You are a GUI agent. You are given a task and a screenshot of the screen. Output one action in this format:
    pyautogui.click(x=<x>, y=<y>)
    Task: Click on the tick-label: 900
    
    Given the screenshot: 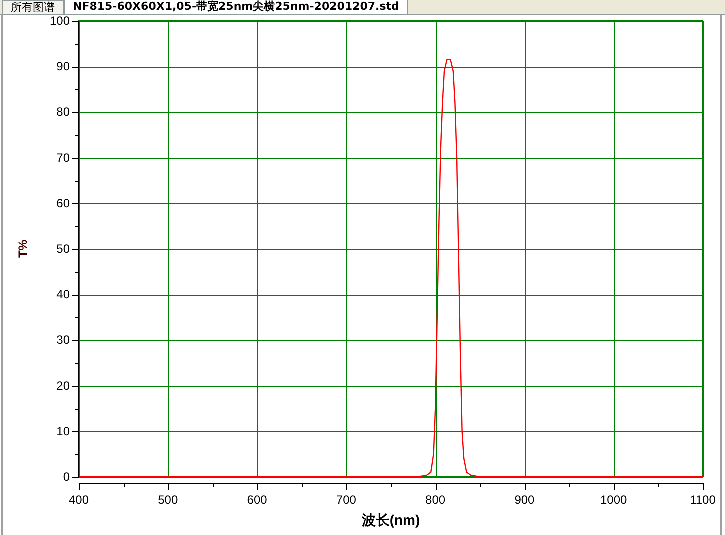 What is the action you would take?
    pyautogui.click(x=524, y=500)
    